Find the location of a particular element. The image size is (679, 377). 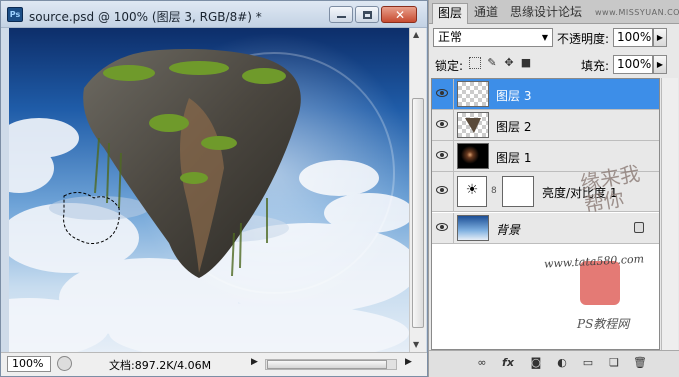

lock-label: 锁定: is located at coordinates (449, 66).